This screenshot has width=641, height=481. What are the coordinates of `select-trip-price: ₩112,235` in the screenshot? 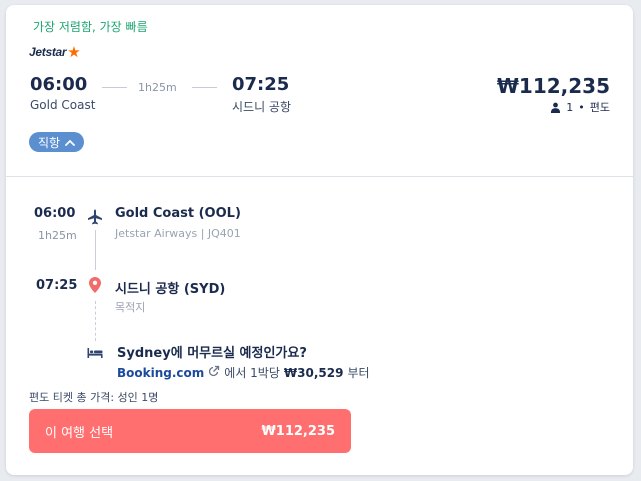 It's located at (298, 431).